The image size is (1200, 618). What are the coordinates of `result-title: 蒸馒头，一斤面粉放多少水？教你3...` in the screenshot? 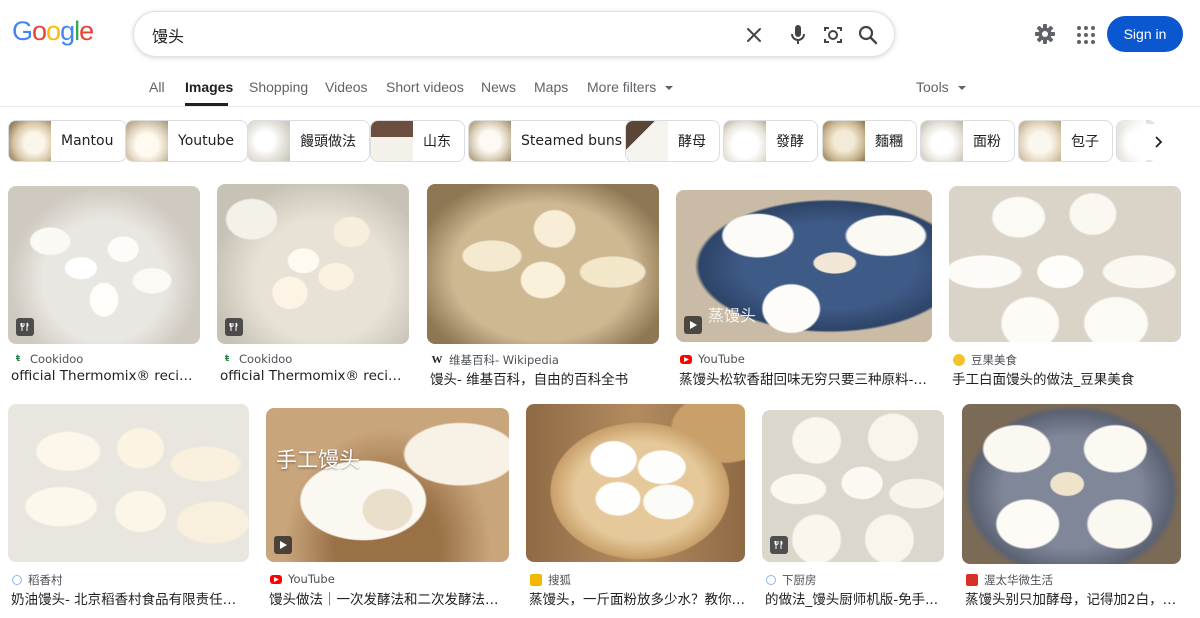 It's located at (637, 598).